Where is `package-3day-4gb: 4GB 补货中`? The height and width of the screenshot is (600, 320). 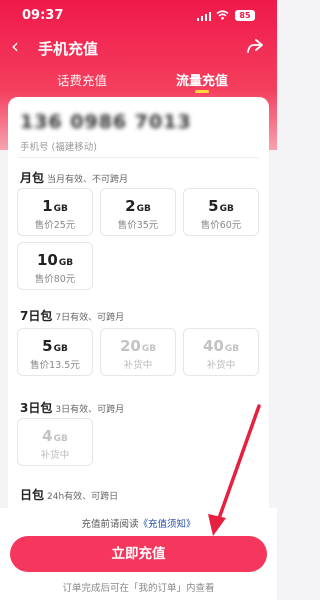
package-3day-4gb: 4GB 补货中 is located at coordinates (55, 442).